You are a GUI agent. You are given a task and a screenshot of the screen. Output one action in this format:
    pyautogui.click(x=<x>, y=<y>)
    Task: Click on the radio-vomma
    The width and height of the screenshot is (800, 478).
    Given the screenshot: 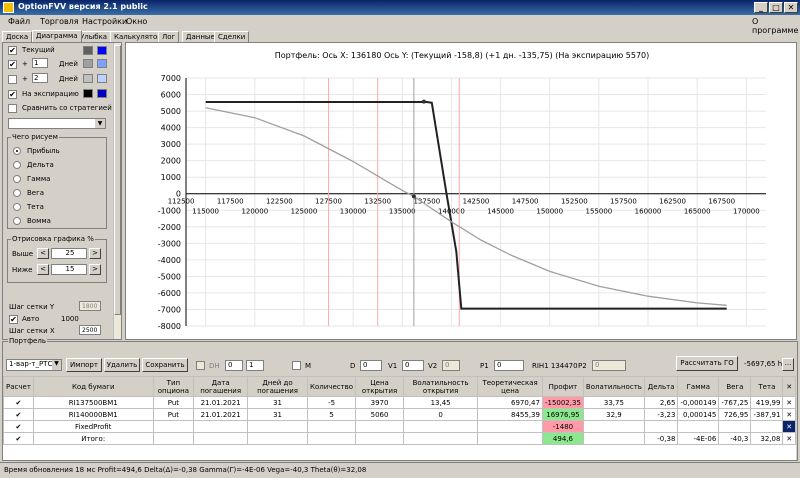 What is the action you would take?
    pyautogui.click(x=17, y=221)
    